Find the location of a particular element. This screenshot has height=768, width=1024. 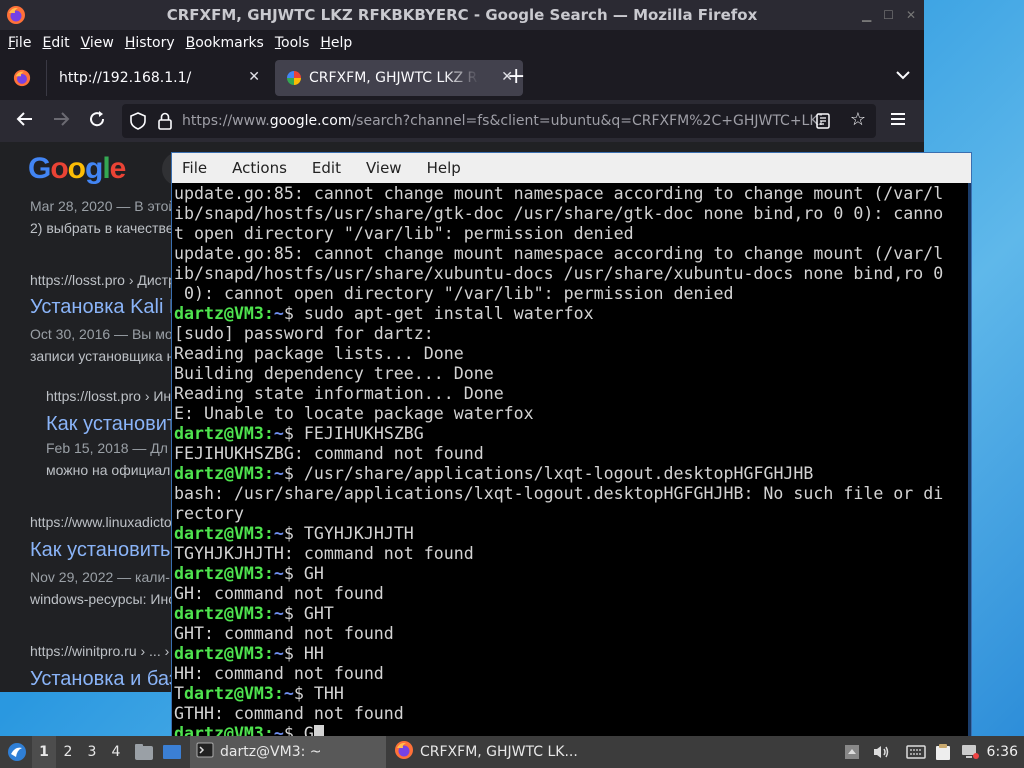

term-menu-help: Help is located at coordinates (444, 168).